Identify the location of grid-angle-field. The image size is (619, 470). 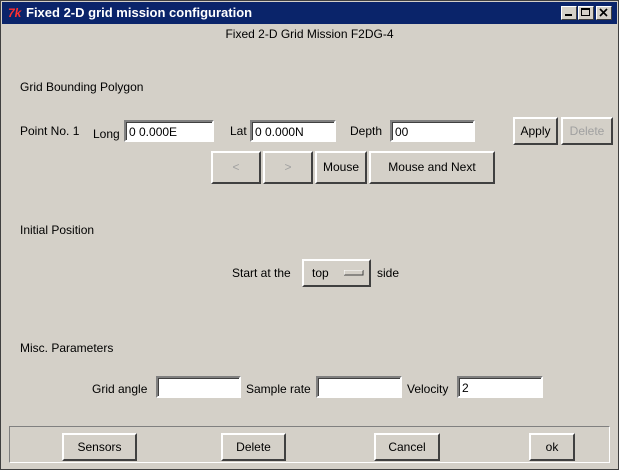
(198, 387).